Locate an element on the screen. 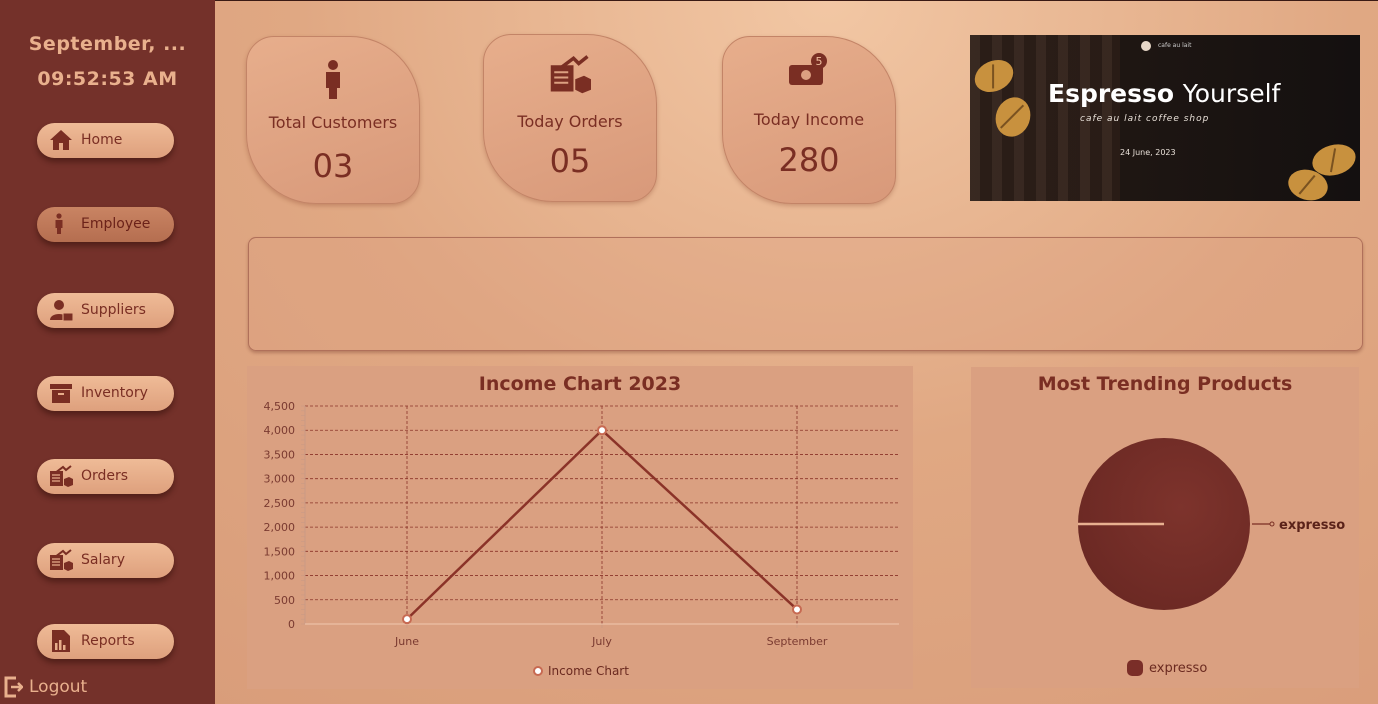 This screenshot has width=1378, height=704. money-icon: 5 is located at coordinates (808, 69).